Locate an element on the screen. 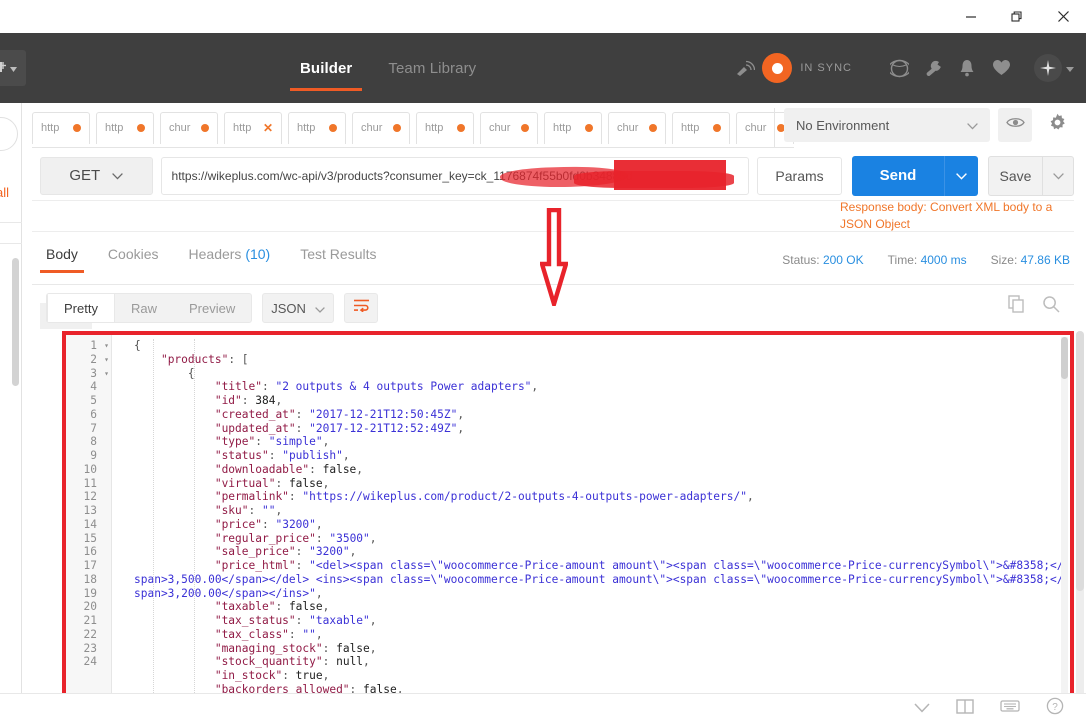 The width and height of the screenshot is (1086, 723). send-button: Send is located at coordinates (898, 175).